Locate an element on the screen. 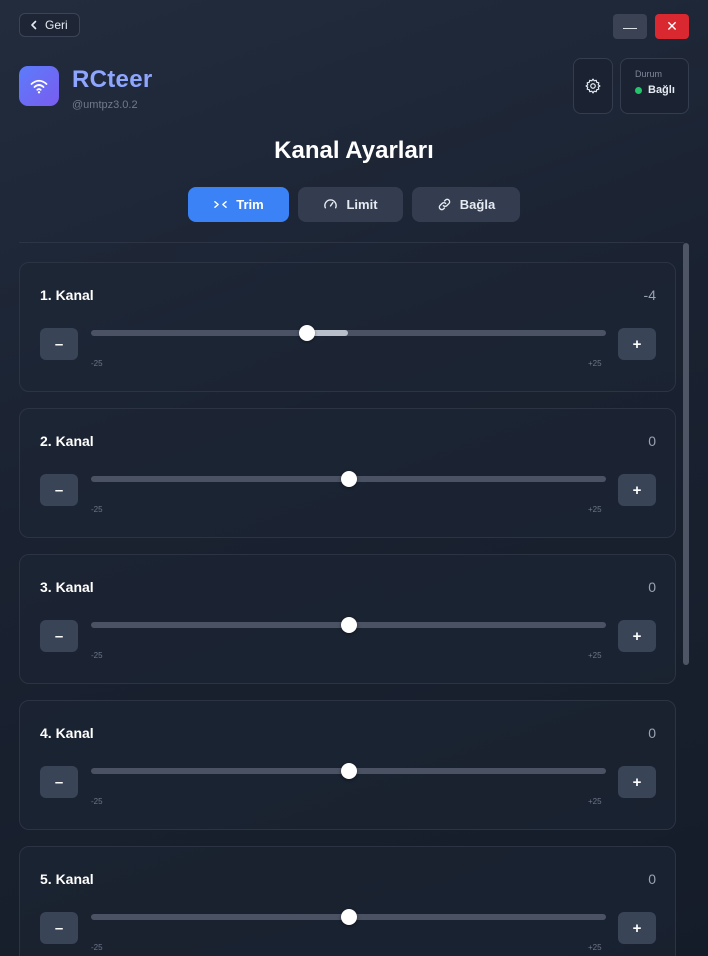 The width and height of the screenshot is (708, 956). tab-limit-label: Limit is located at coordinates (362, 204).